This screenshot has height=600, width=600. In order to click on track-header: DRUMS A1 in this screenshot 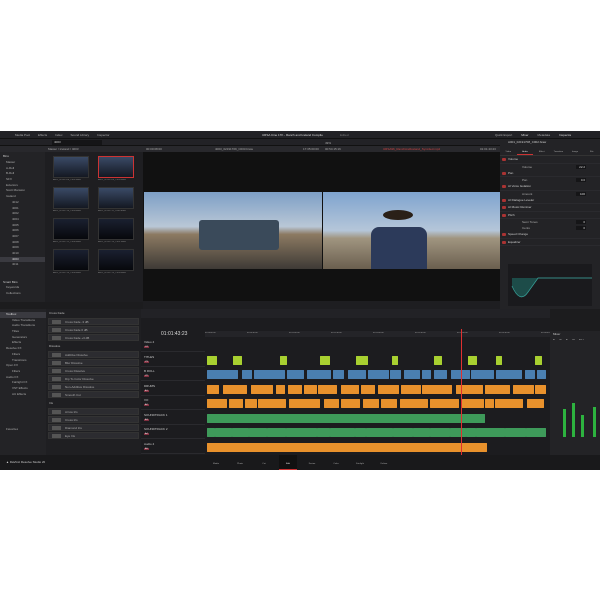, I will do `click(173, 389)`.